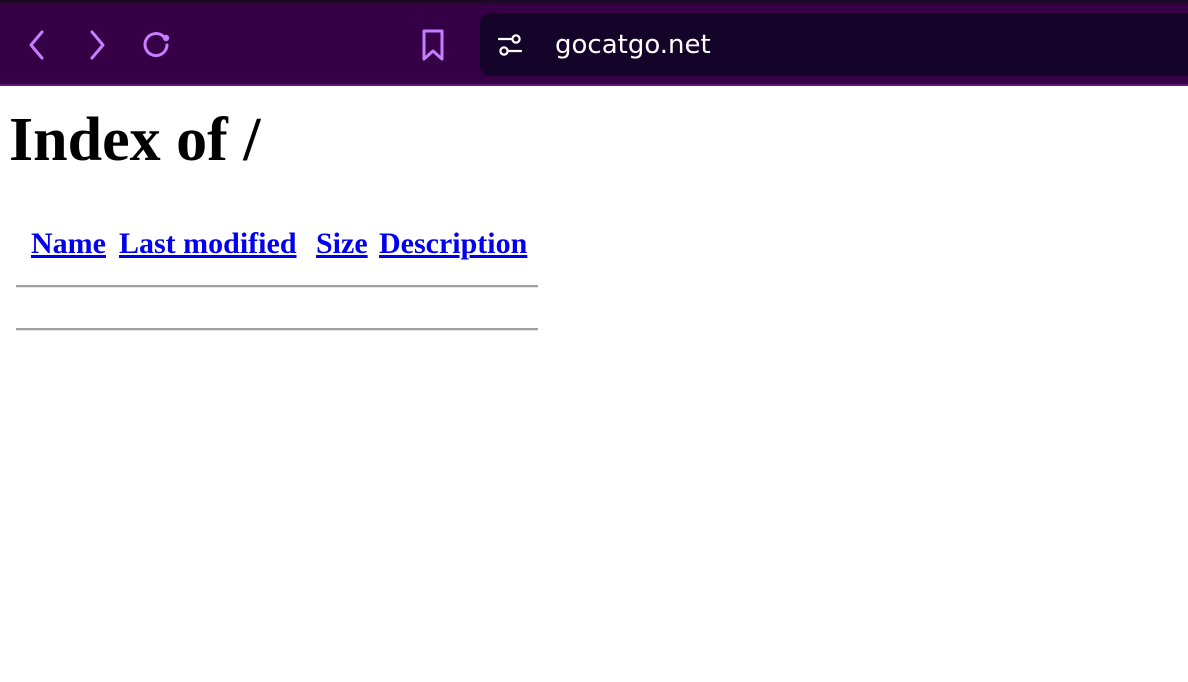 The width and height of the screenshot is (1188, 682). What do you see at coordinates (342, 244) in the screenshot?
I see `sort-by-size-link: Size` at bounding box center [342, 244].